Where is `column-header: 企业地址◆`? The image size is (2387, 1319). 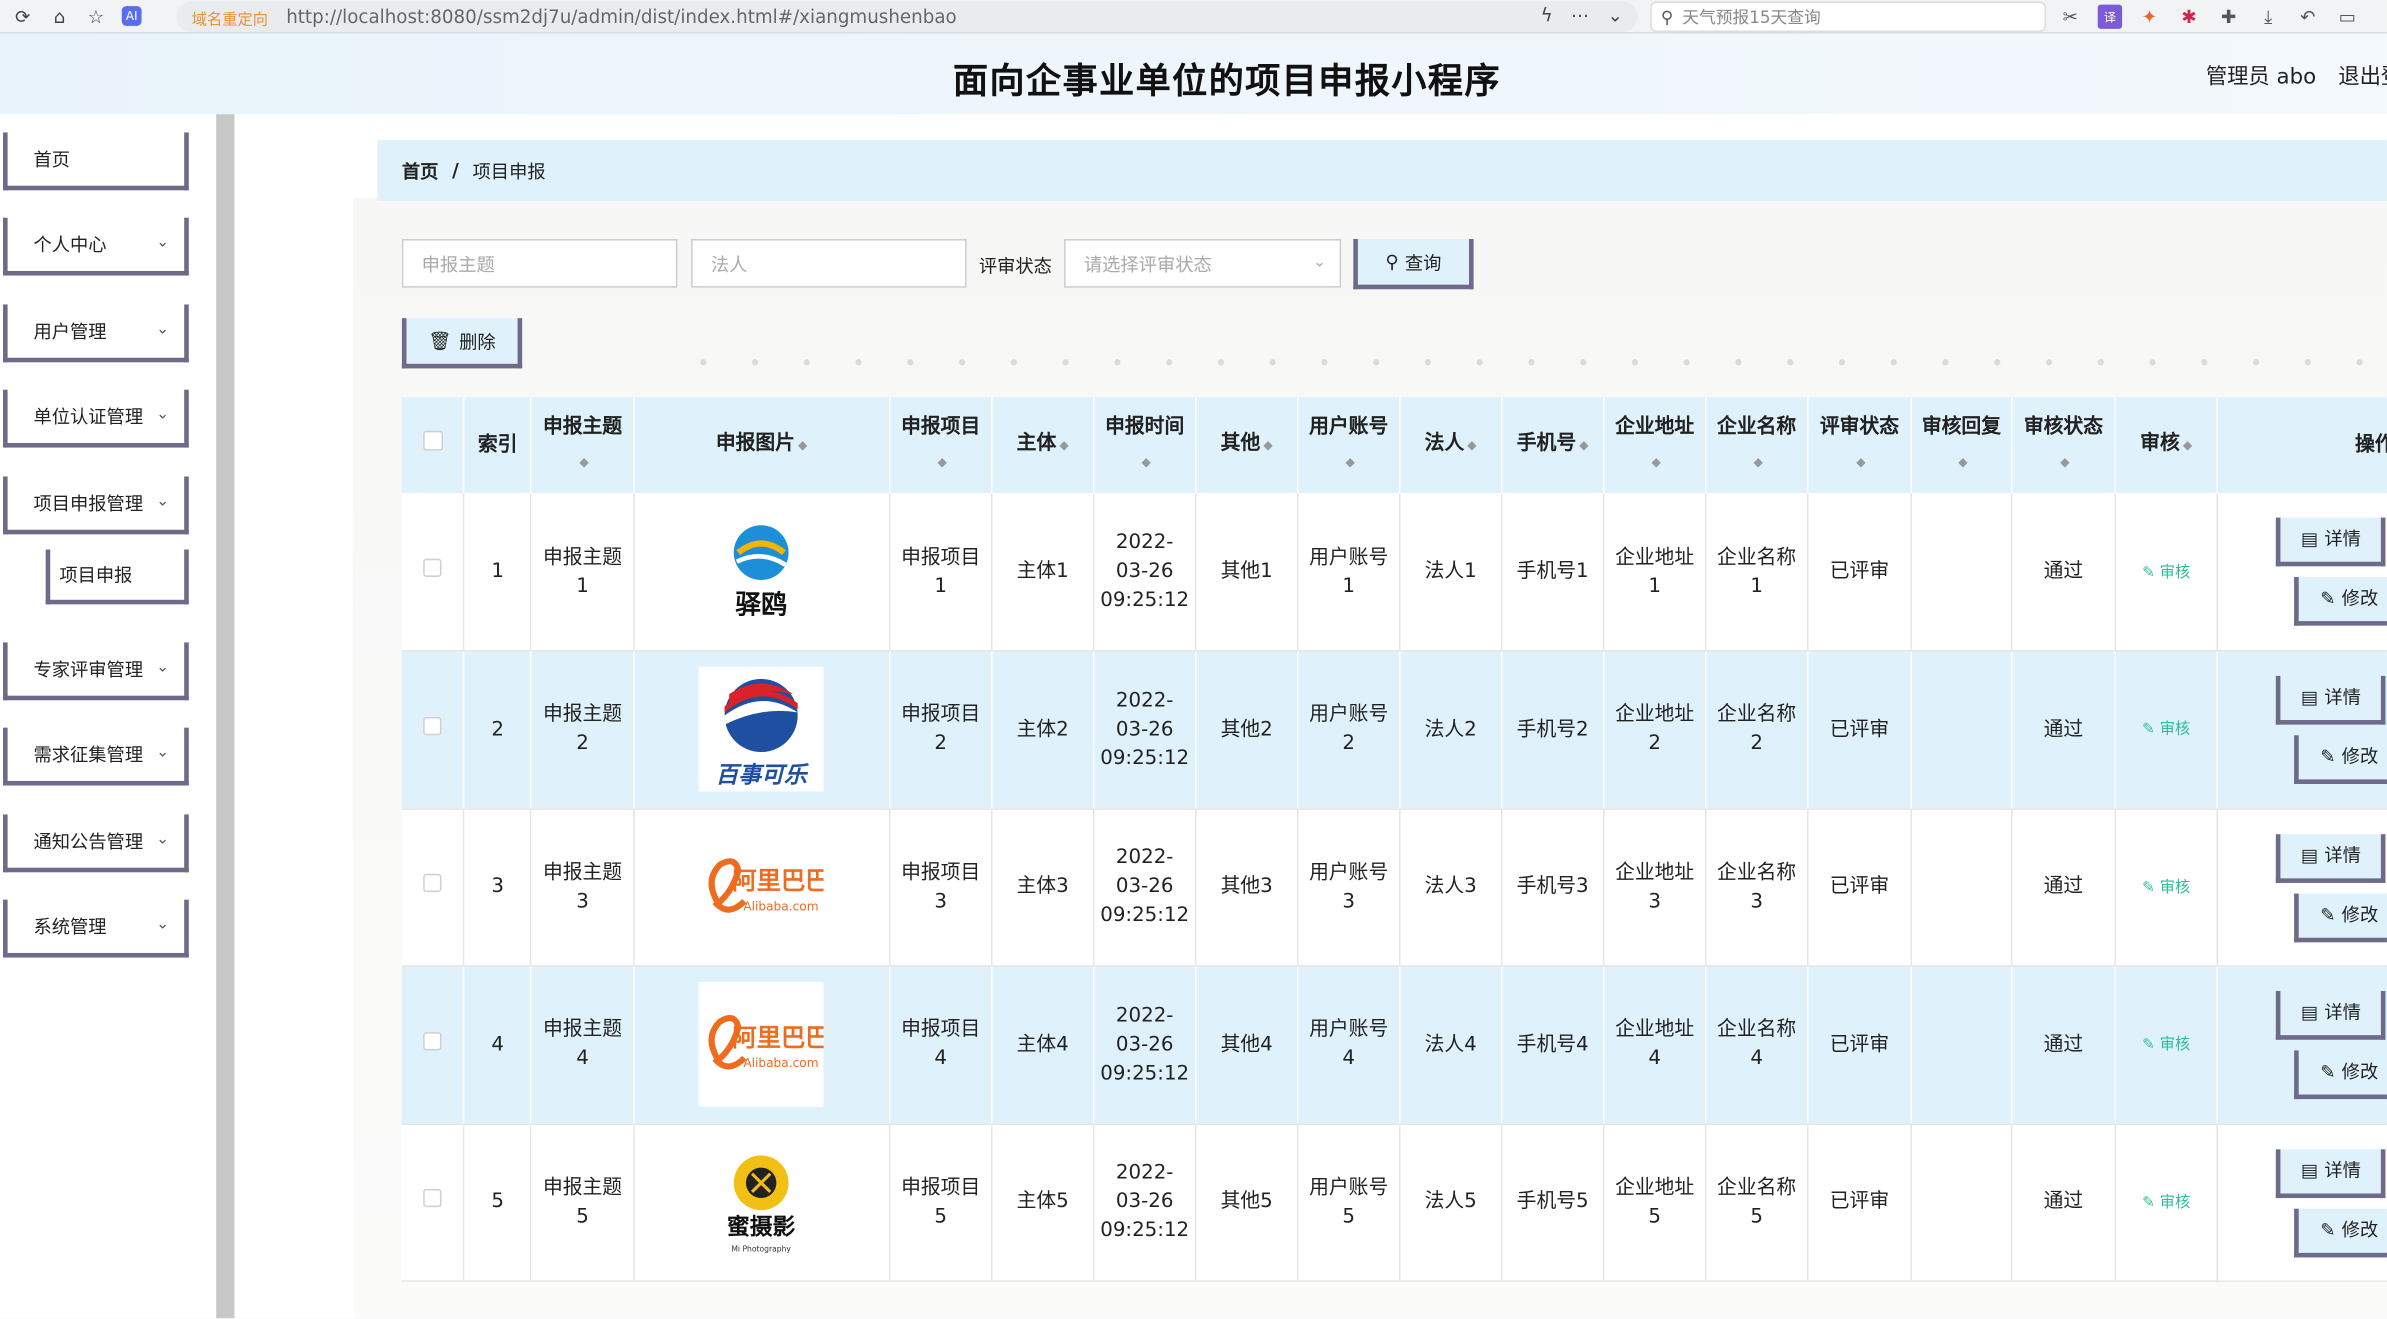
column-header: 企业地址◆ is located at coordinates (1655, 445).